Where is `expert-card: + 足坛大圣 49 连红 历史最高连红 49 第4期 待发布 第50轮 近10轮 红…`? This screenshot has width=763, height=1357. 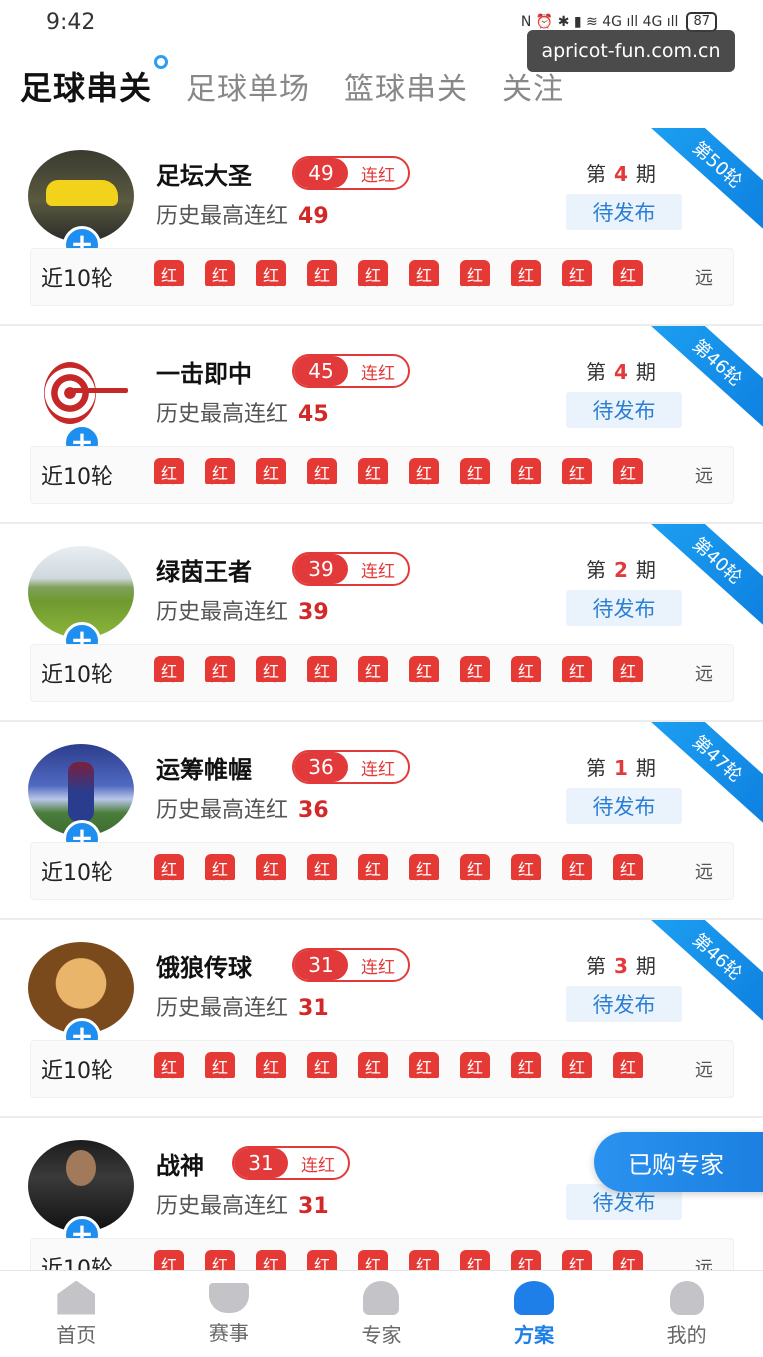 expert-card: + 足坛大圣 49 连红 历史最高连红 49 第4期 待发布 第50轮 近10轮 红… is located at coordinates (381, 227).